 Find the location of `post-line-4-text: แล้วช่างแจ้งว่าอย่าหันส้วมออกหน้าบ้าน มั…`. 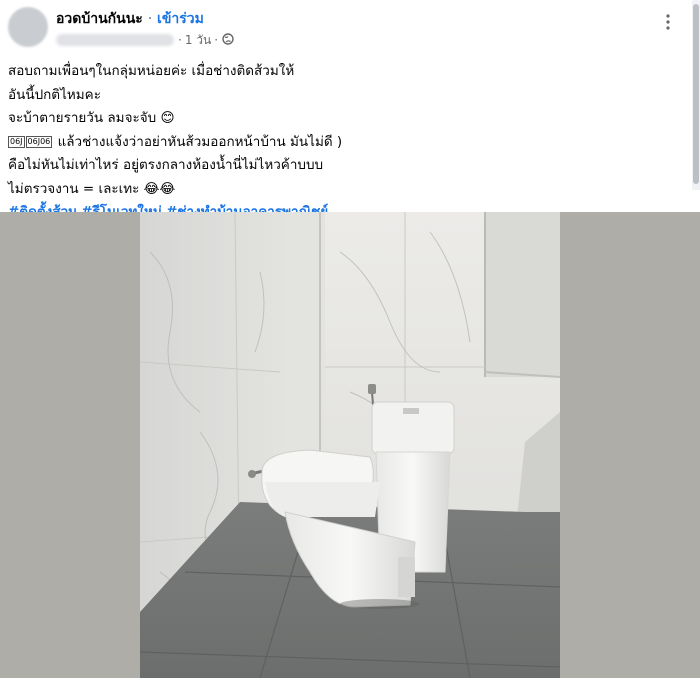

post-line-4-text: แล้วช่างแจ้งว่าอย่าหันส้วมออกหน้าบ้าน มั… is located at coordinates (200, 141).